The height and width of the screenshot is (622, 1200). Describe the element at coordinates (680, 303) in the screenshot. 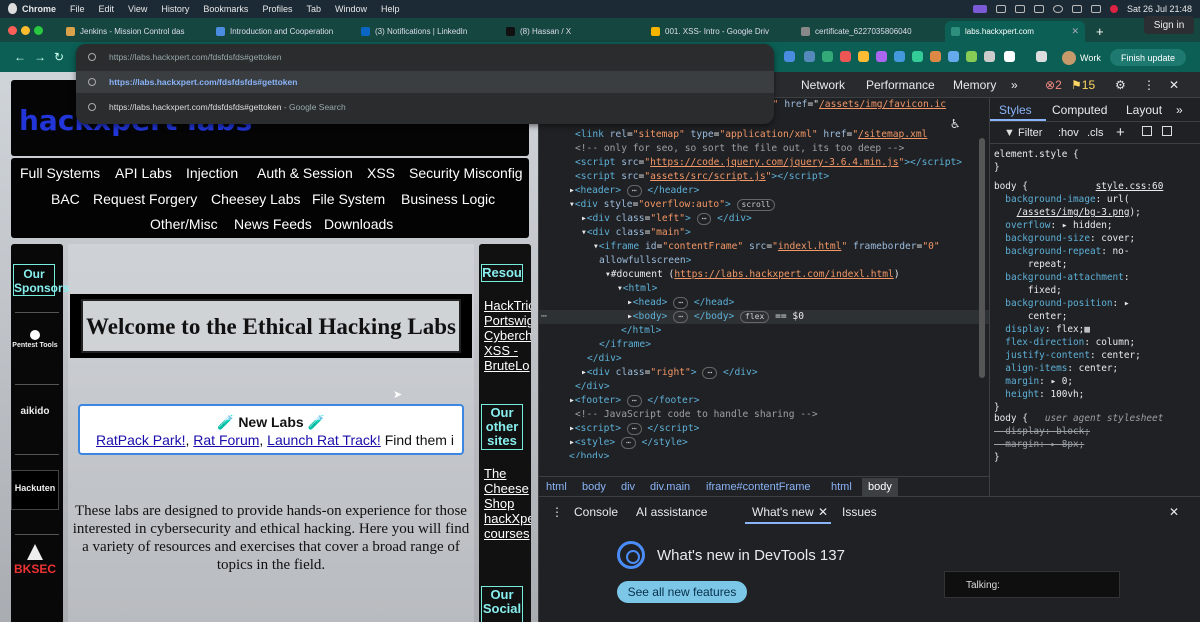

I see `code-line: ▸<head> ⋯ </head>` at that location.